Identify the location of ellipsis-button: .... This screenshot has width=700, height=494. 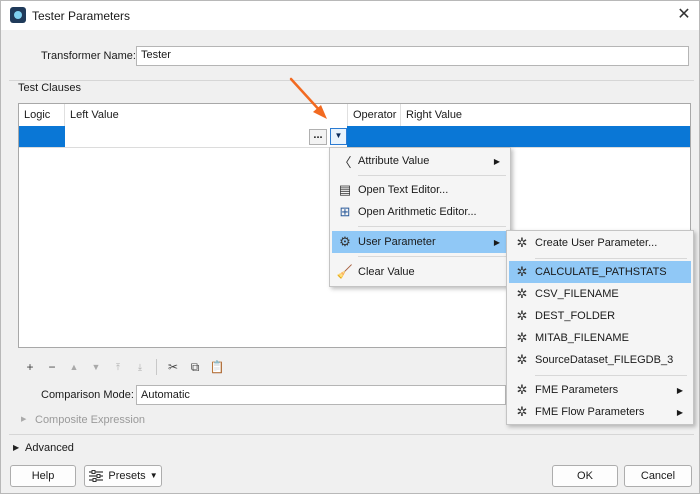
(318, 137).